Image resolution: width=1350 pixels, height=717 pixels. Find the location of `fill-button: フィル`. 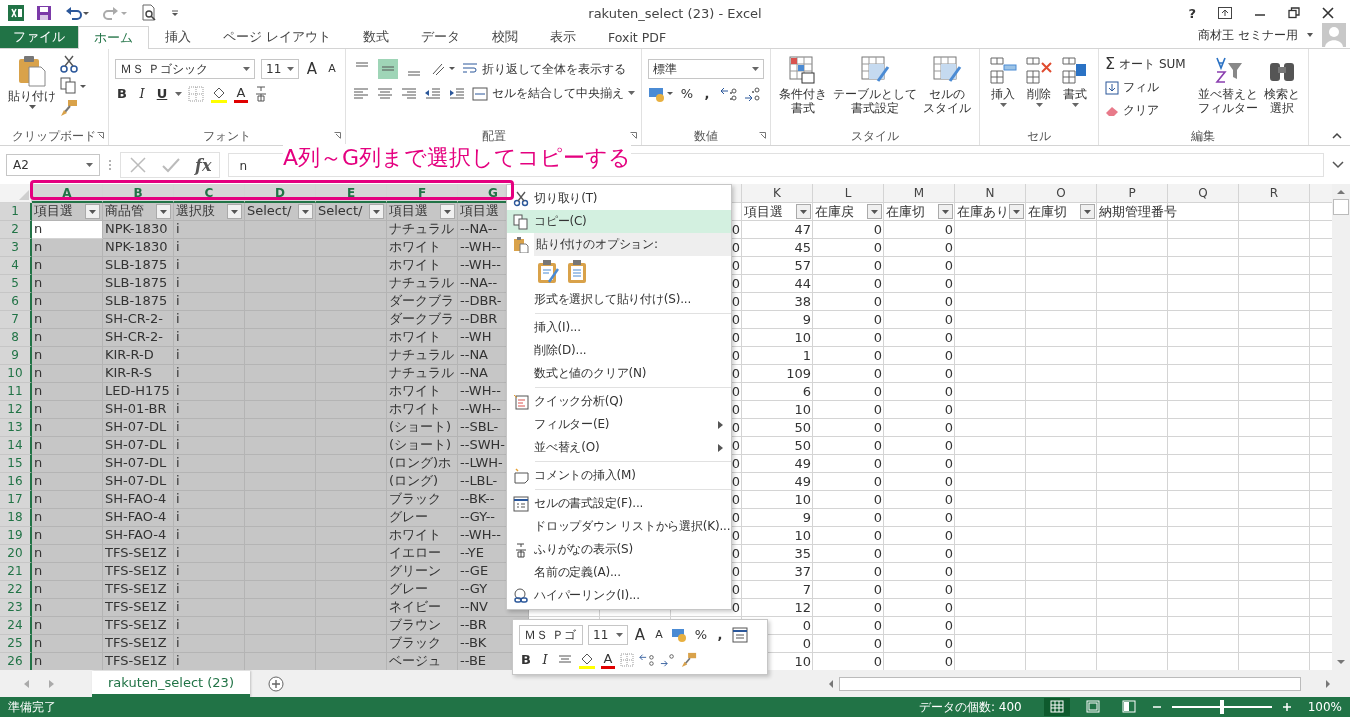

fill-button: フィル is located at coordinates (1145, 87).